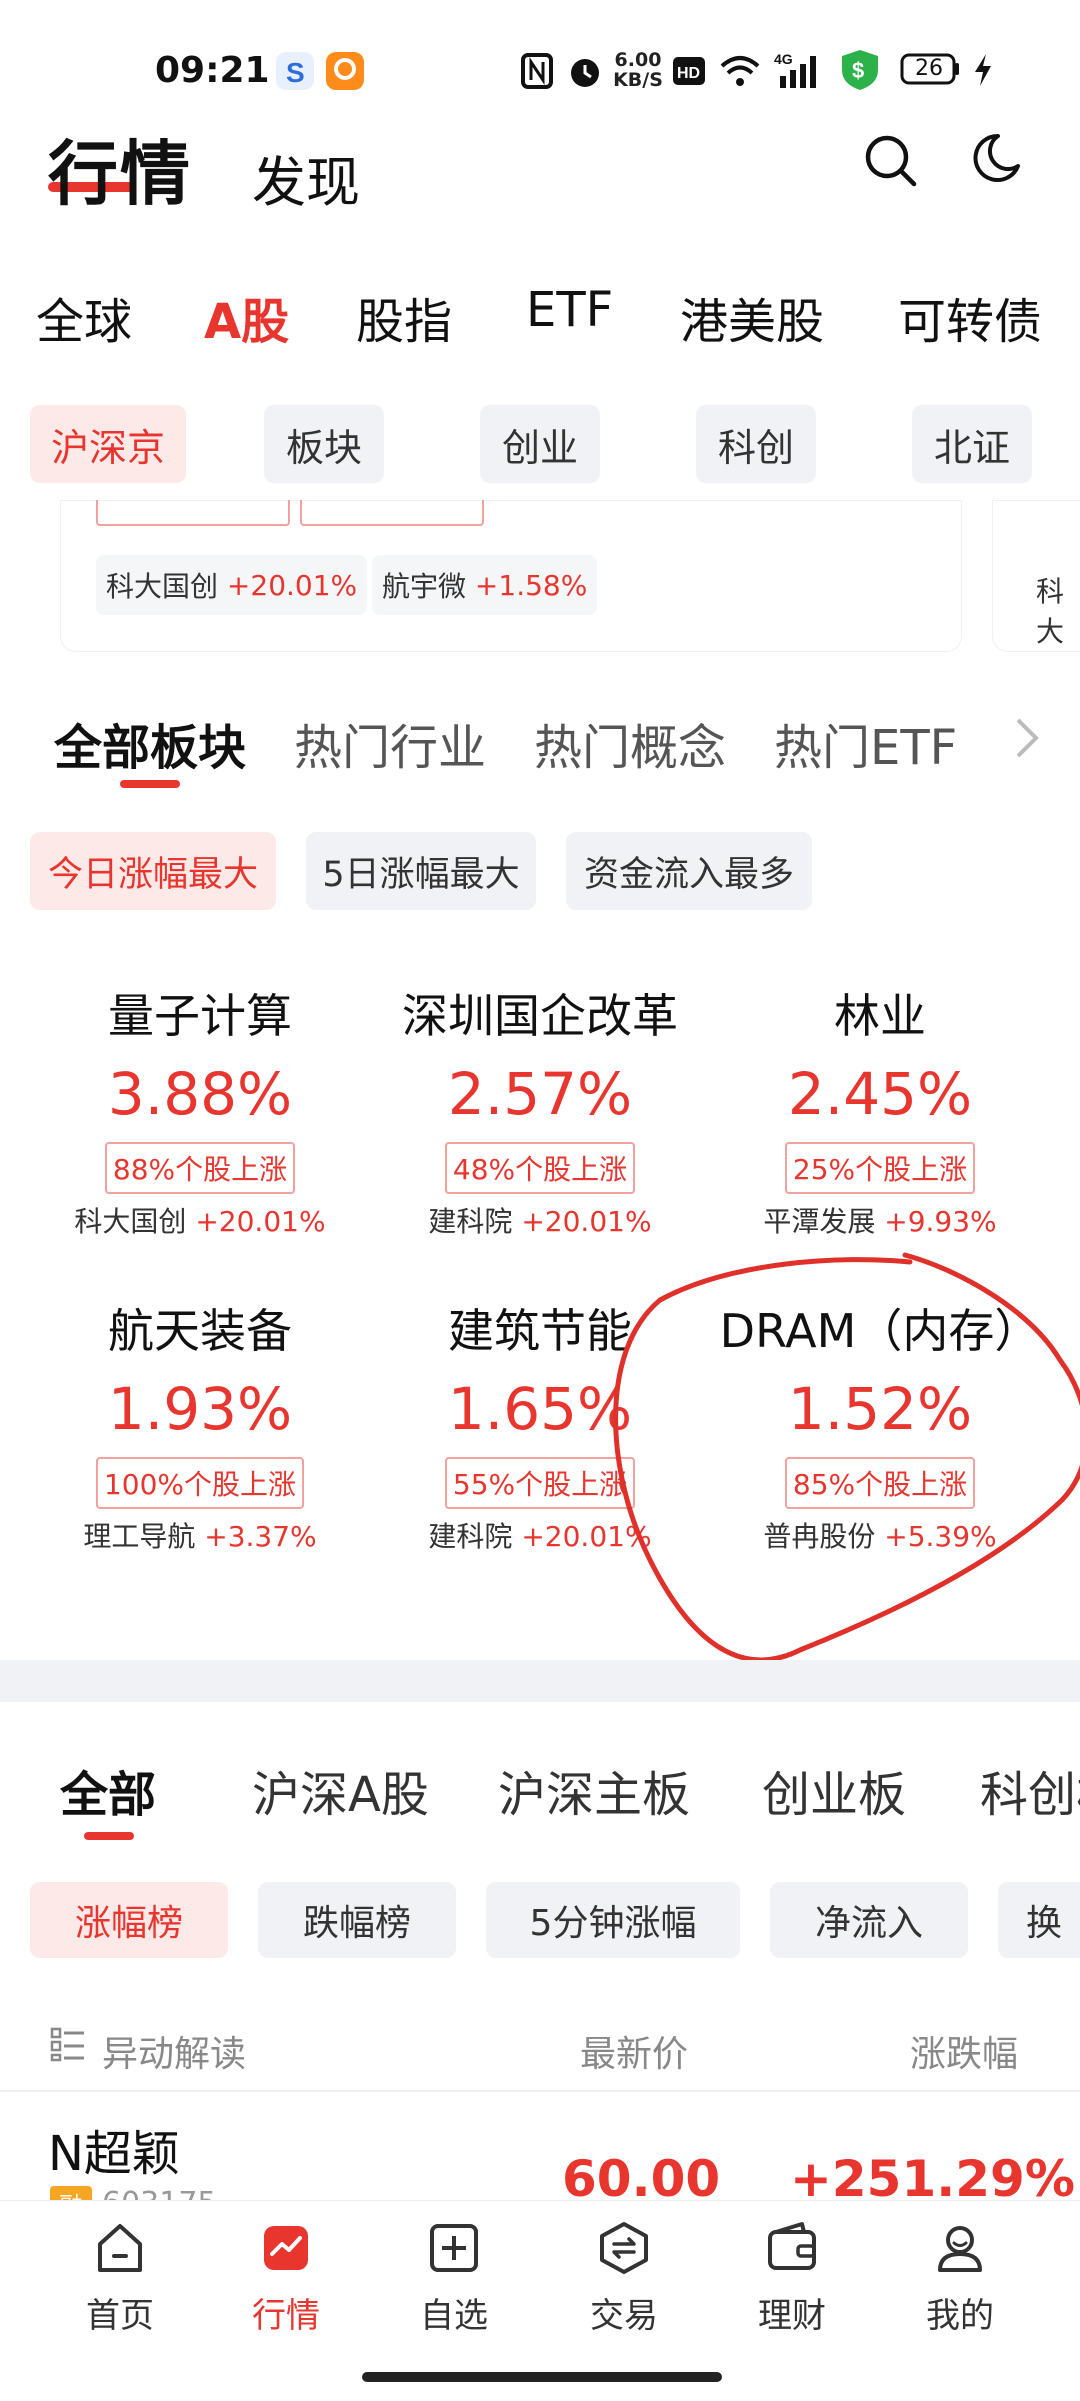  I want to click on rise-ratio-badge: 100%个股上涨, so click(200, 1483).